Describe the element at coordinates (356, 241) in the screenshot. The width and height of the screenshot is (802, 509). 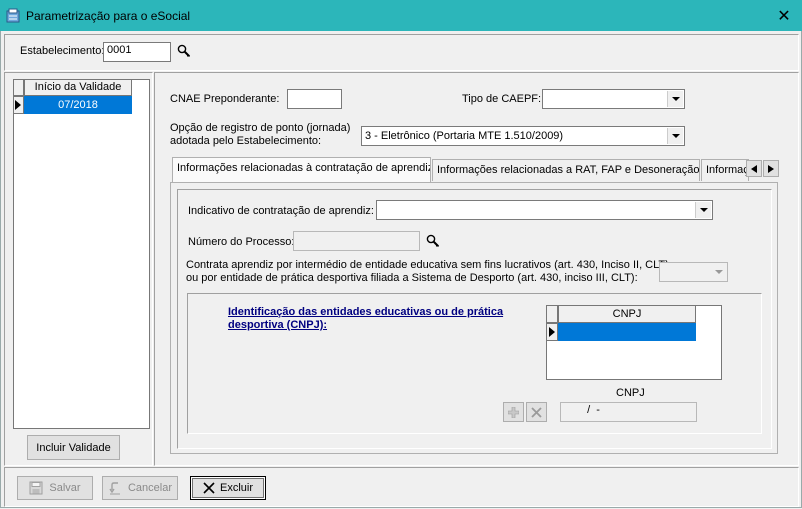
I see `processo-input` at that location.